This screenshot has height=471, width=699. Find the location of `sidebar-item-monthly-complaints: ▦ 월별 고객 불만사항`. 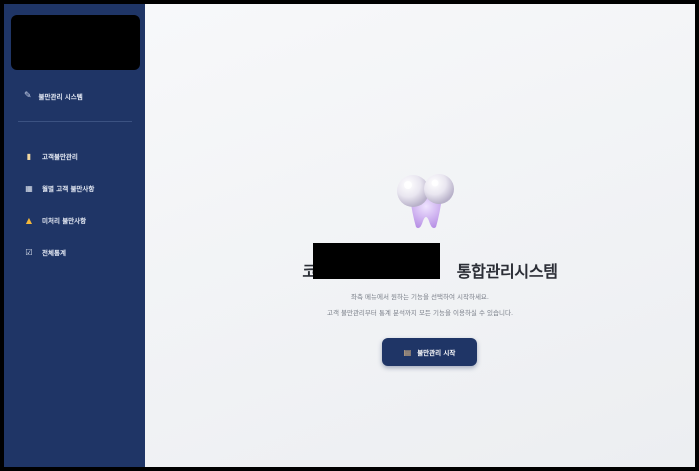

sidebar-item-monthly-complaints: ▦ 월별 고객 불만사항 is located at coordinates (59, 188).